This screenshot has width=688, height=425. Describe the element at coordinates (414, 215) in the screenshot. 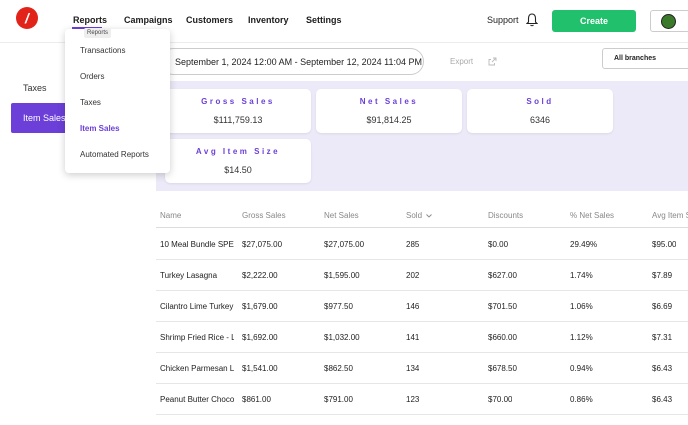

I see `column-header-sold-label: Sold` at that location.